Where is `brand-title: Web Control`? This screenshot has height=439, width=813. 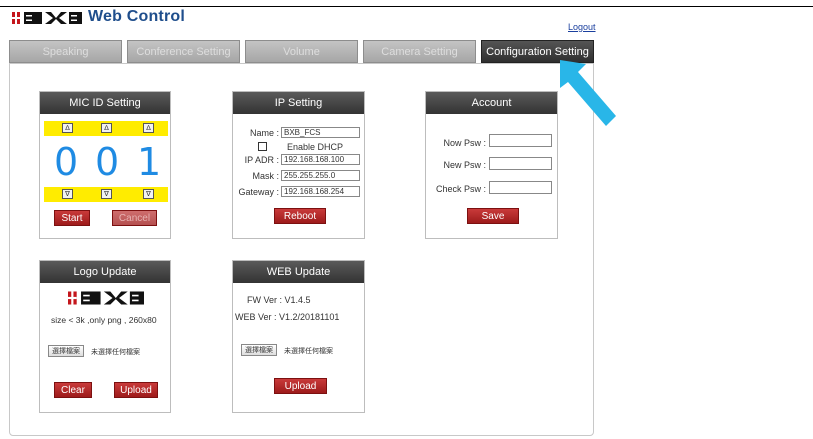 brand-title: Web Control is located at coordinates (137, 16).